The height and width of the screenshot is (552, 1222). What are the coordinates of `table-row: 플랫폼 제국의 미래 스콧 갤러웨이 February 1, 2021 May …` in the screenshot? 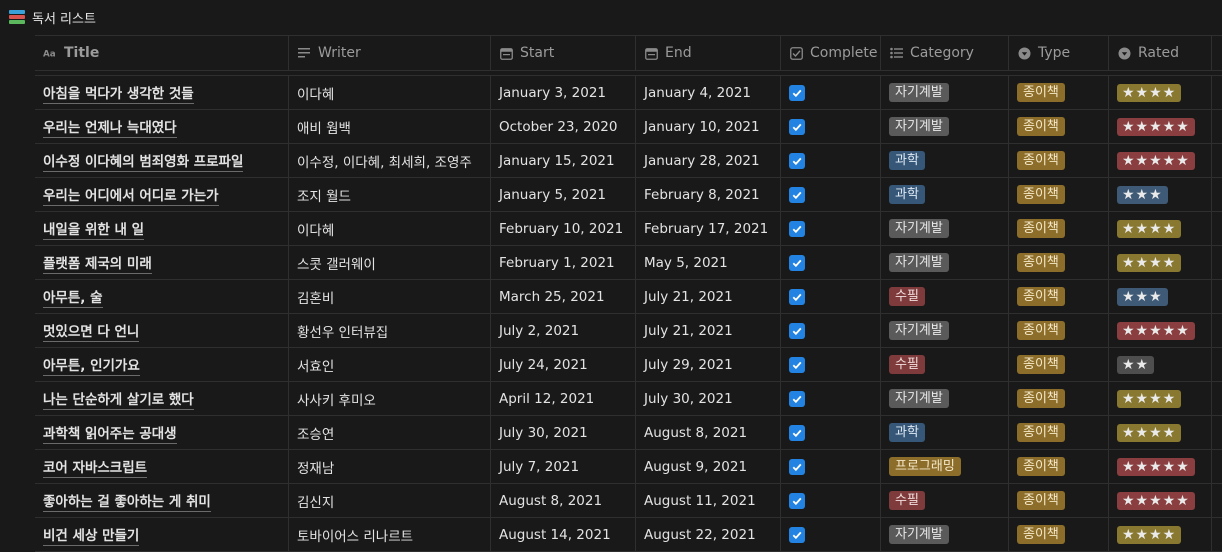 It's located at (628, 263).